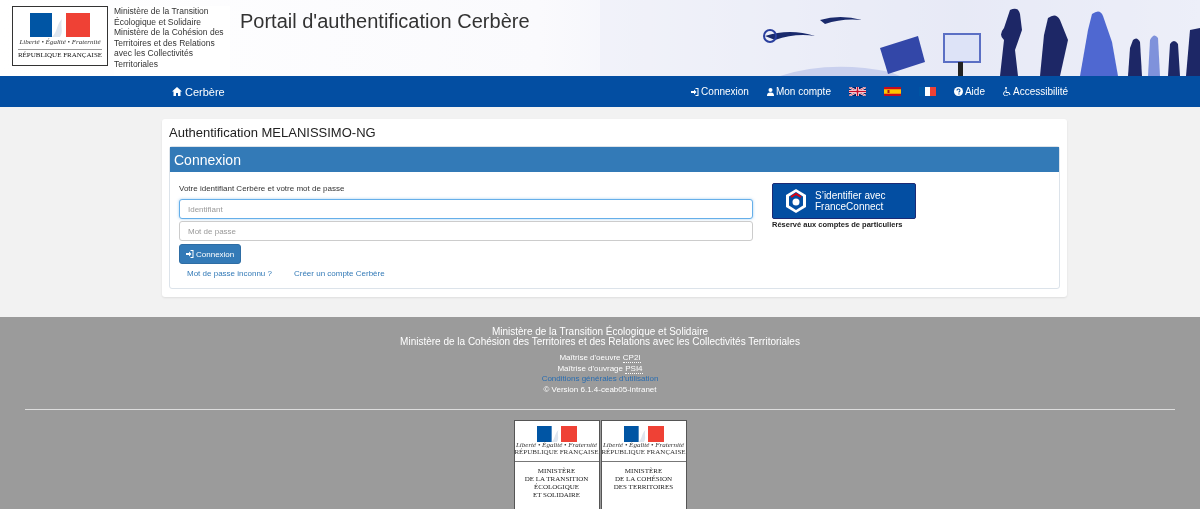 This screenshot has width=1200, height=509. What do you see at coordinates (262, 188) in the screenshot?
I see `instruction-text: Votre identifiant Cerbère et votre mot de passe` at bounding box center [262, 188].